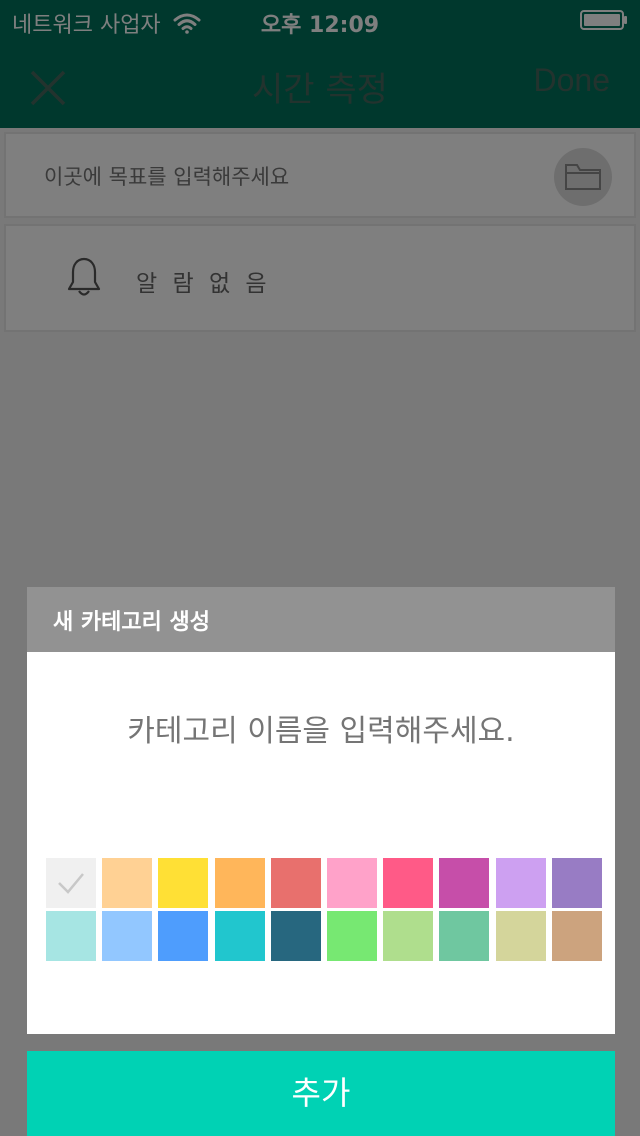  Describe the element at coordinates (321, 619) in the screenshot. I see `dialog-header: 새 카테고리 생성` at that location.